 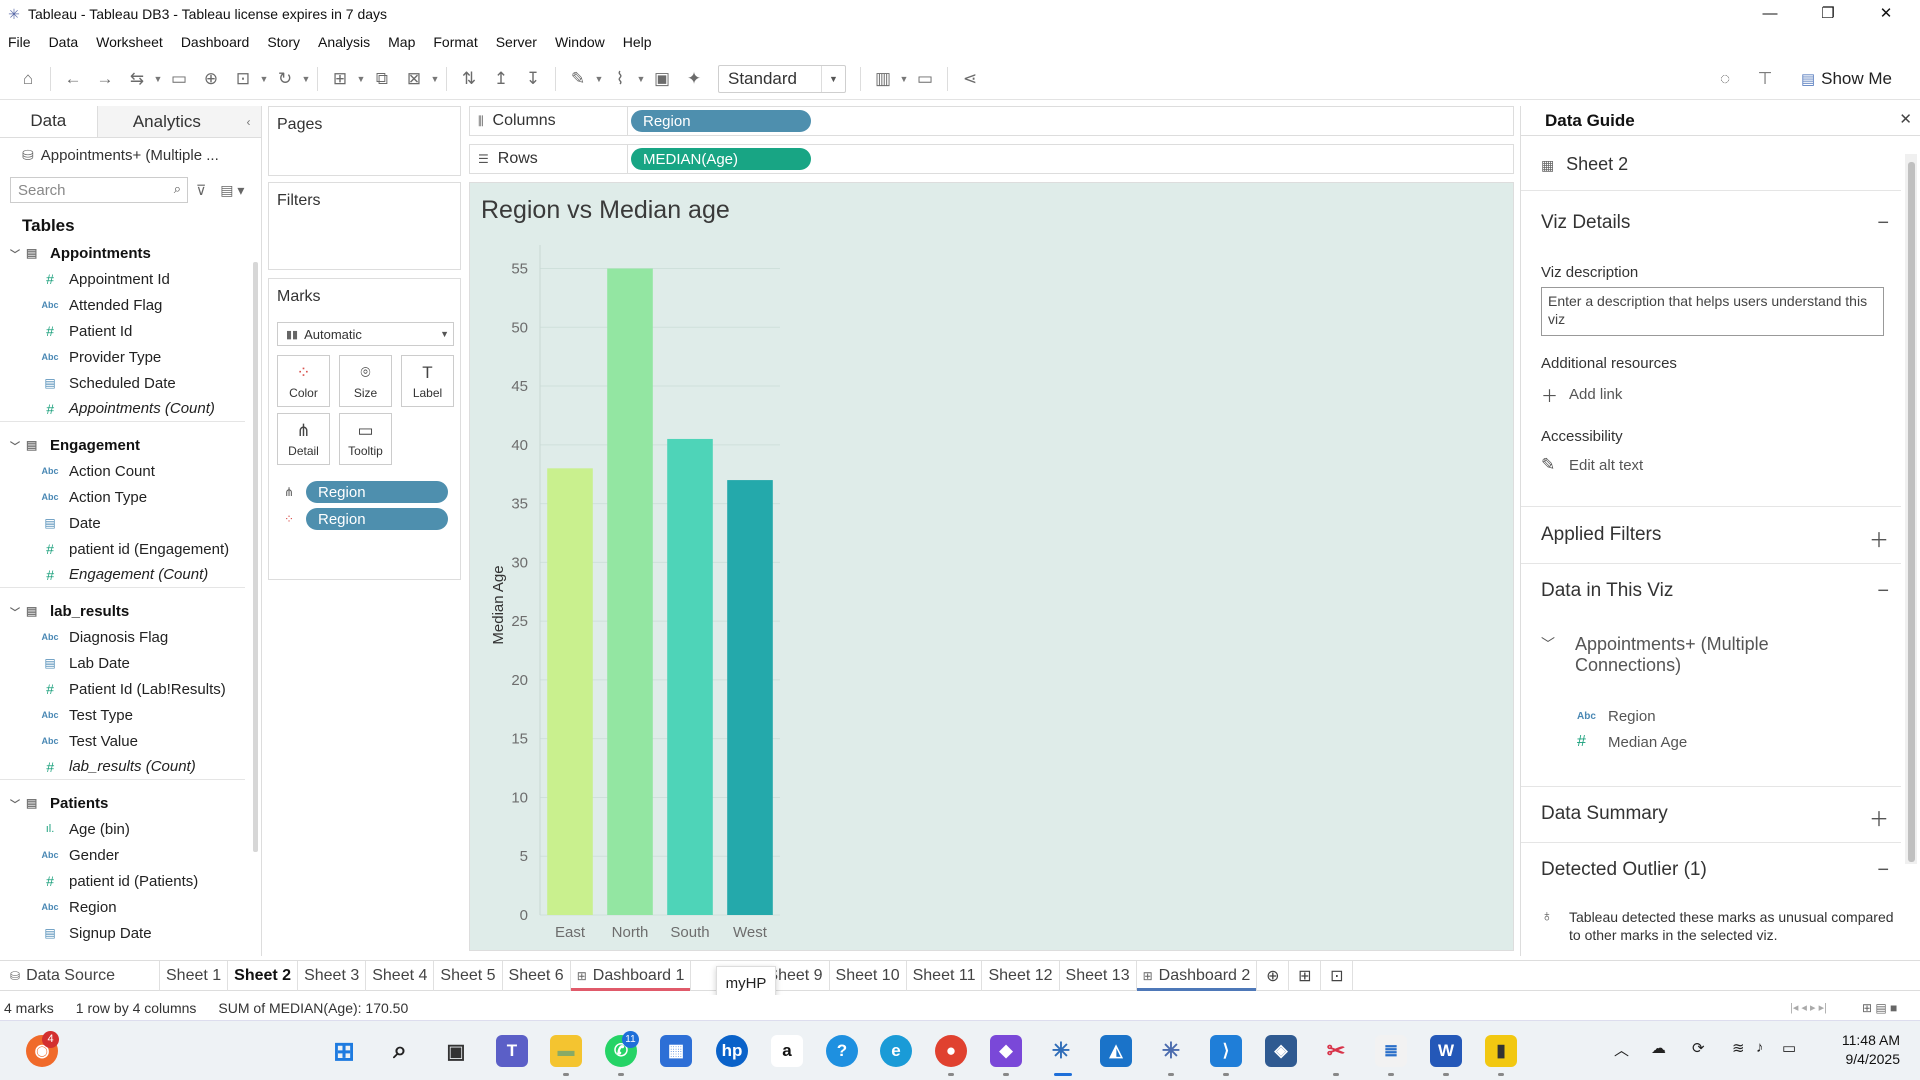 I want to click on detected-outlier-header: Detected Outlier (1) −, so click(x=1711, y=870).